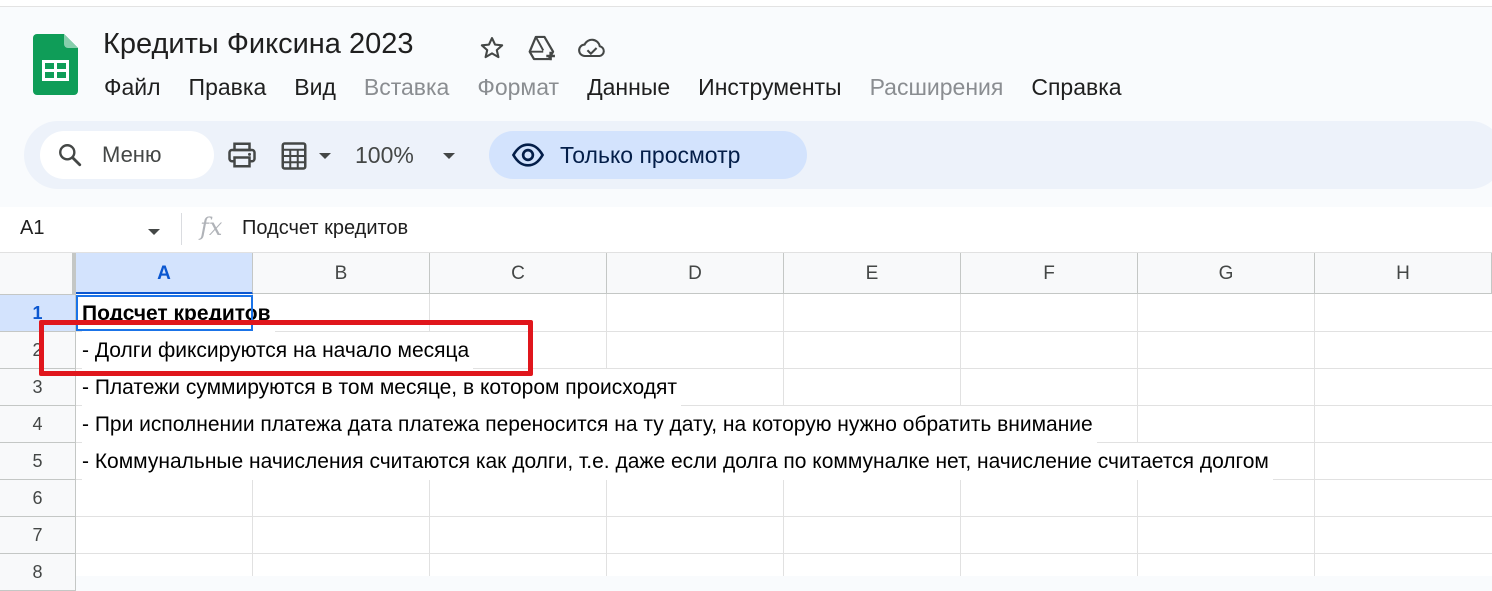 The image size is (1492, 591). What do you see at coordinates (1049, 273) in the screenshot?
I see `column-header-f: F` at bounding box center [1049, 273].